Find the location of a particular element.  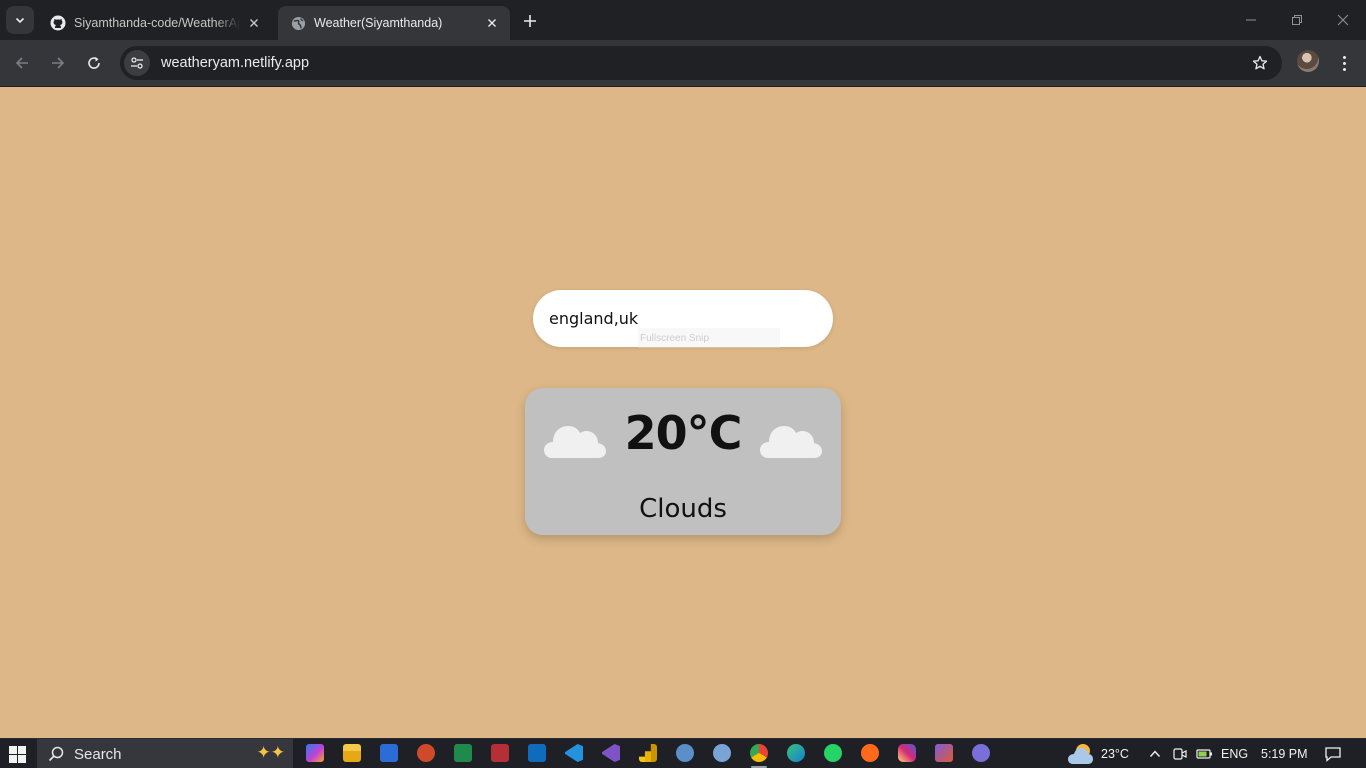

close-window-button is located at coordinates (1343, 20).